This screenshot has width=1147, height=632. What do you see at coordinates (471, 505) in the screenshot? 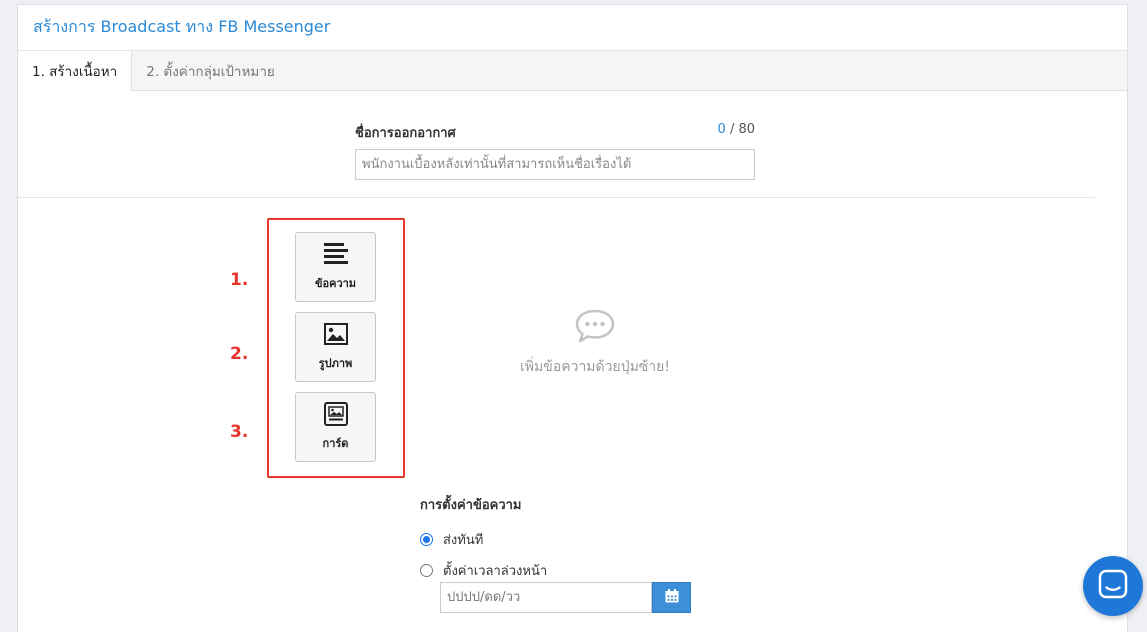
I see `message-settings-title: การตั้งค่าข้อความ` at bounding box center [471, 505].